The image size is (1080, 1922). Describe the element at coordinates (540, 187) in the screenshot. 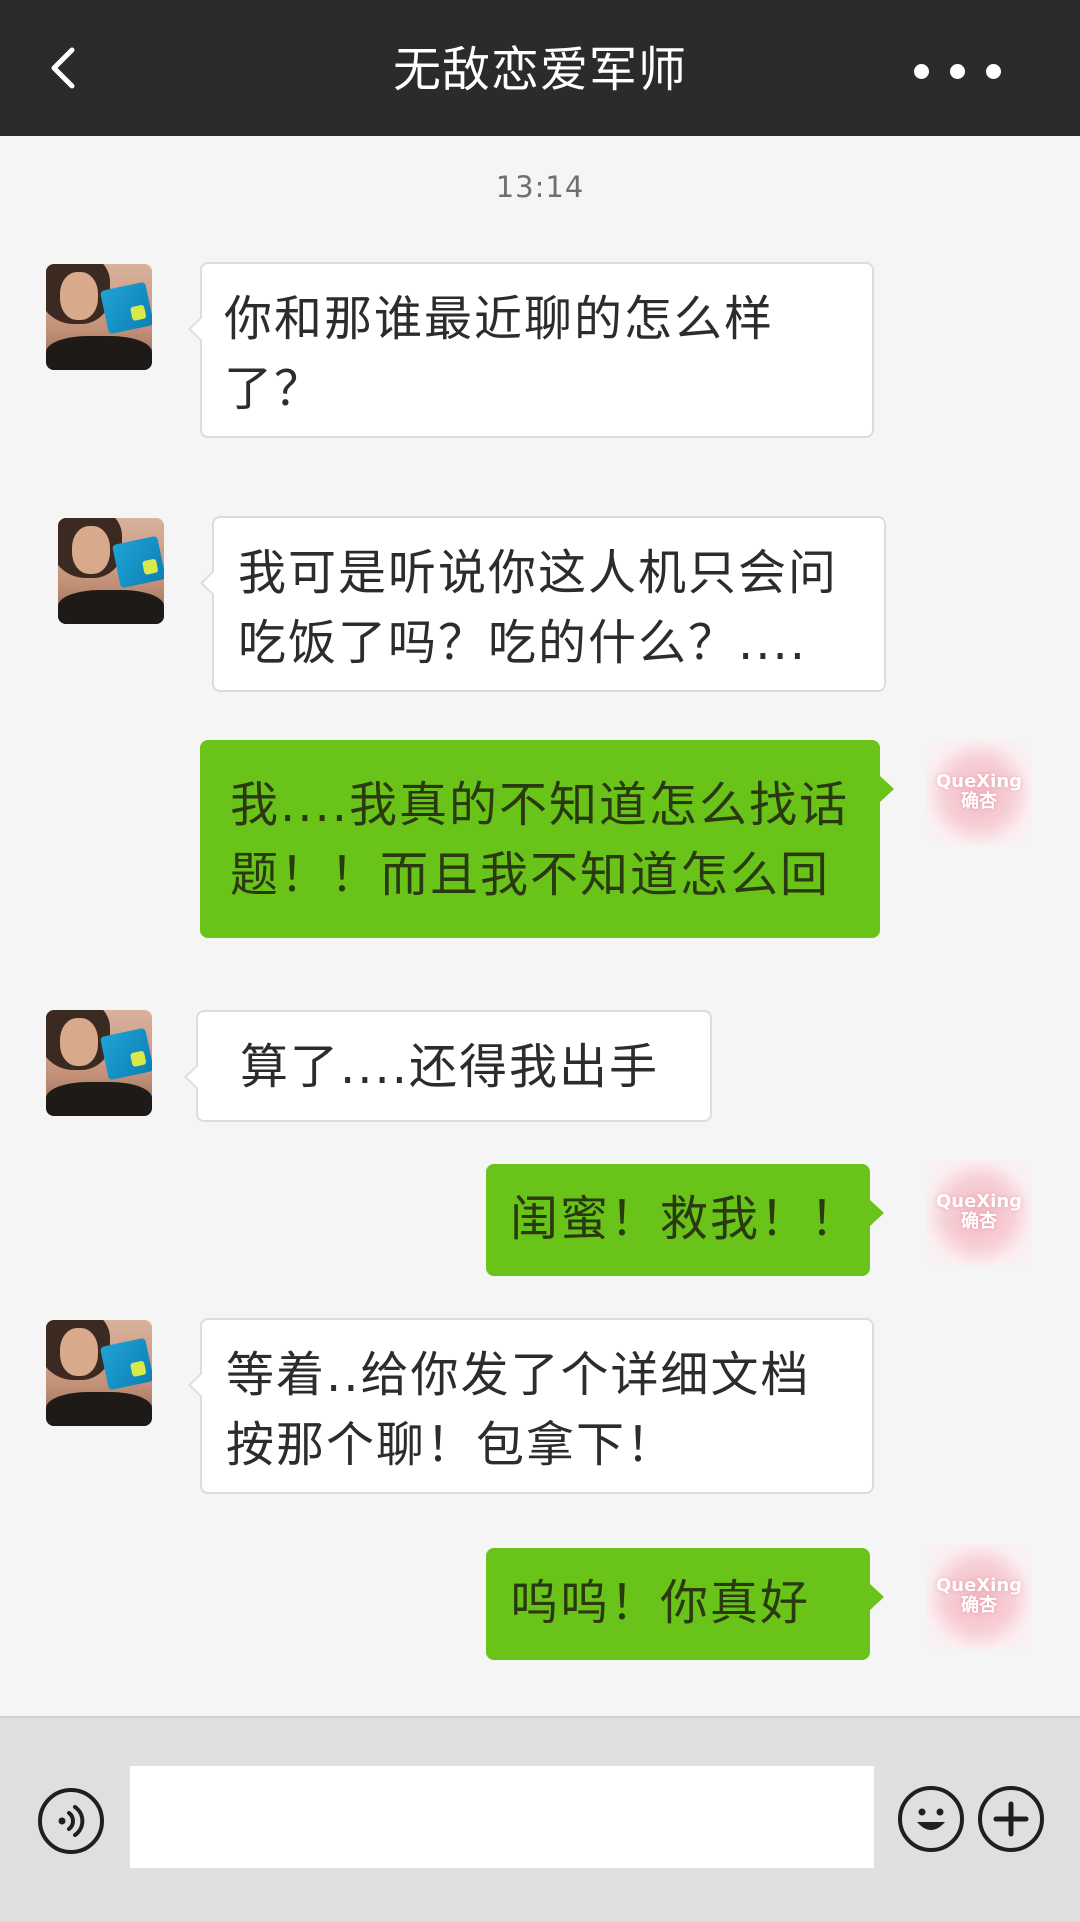

I see `message-timestamp: 13:14` at that location.